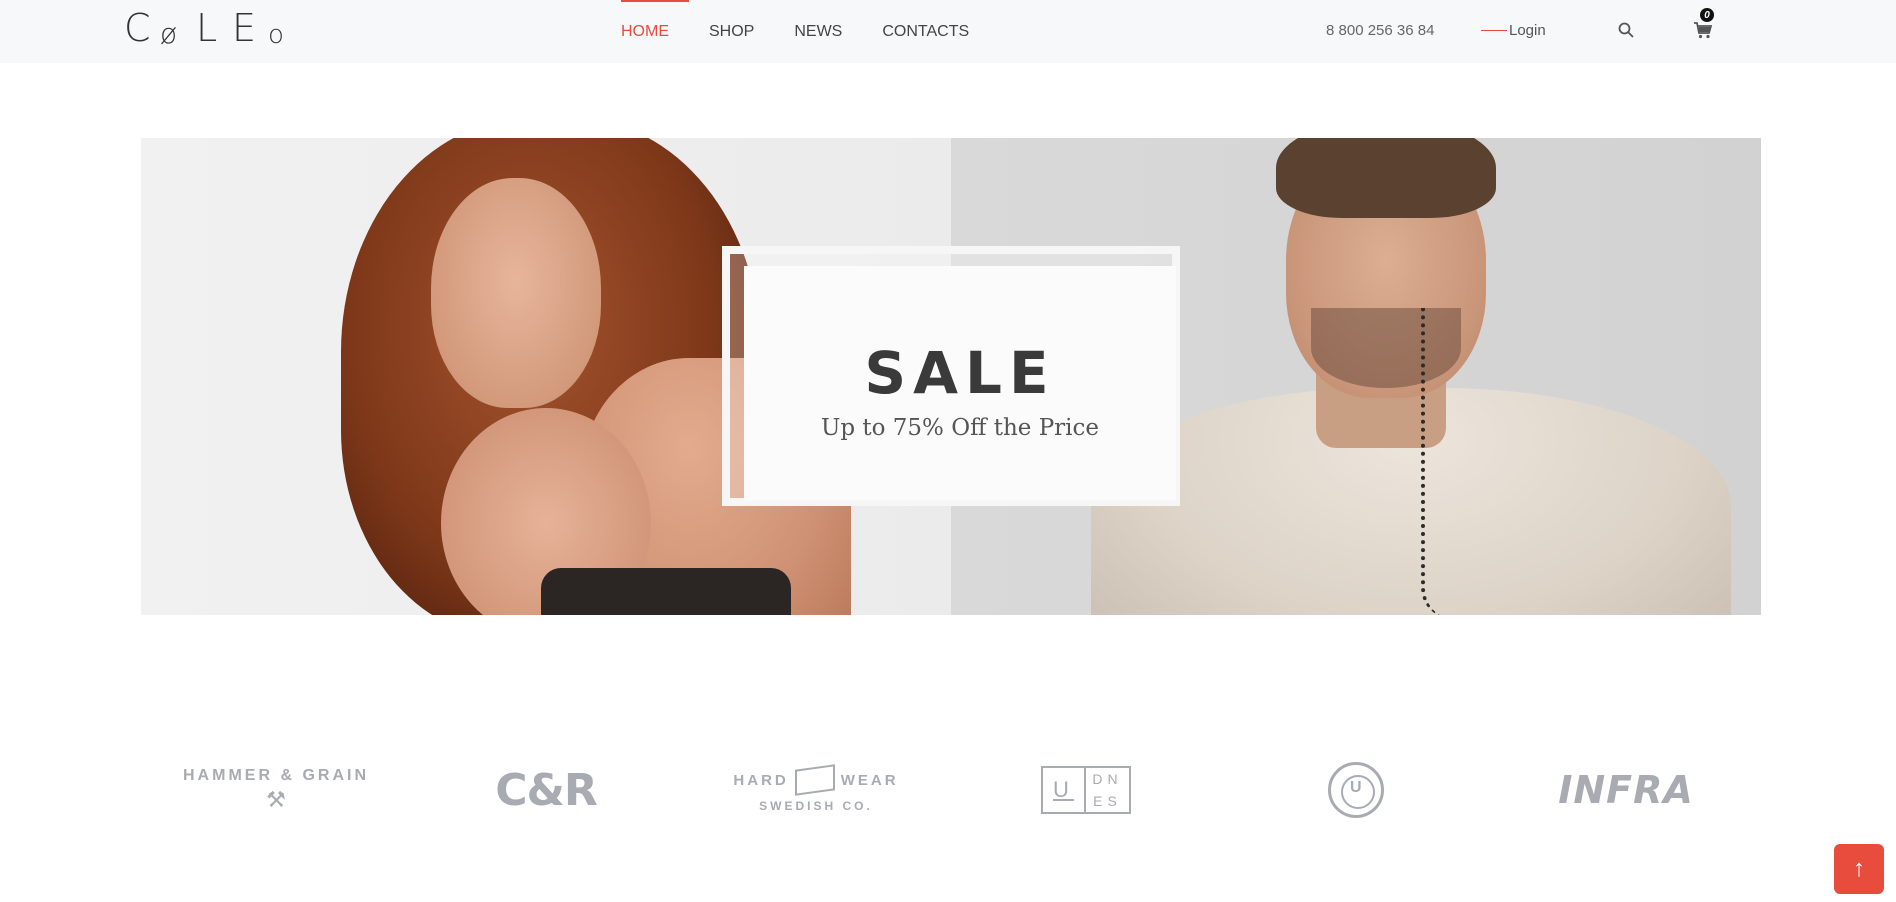 The height and width of the screenshot is (902, 1896). Describe the element at coordinates (137, 28) in the screenshot. I see `logo-letter: C` at that location.